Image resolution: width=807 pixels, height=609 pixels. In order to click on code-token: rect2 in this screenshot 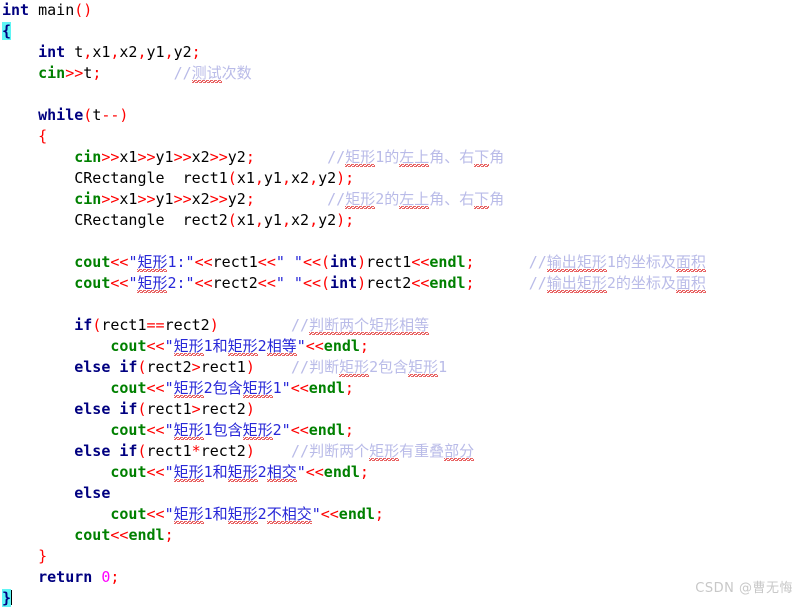, I will do `click(389, 283)`.